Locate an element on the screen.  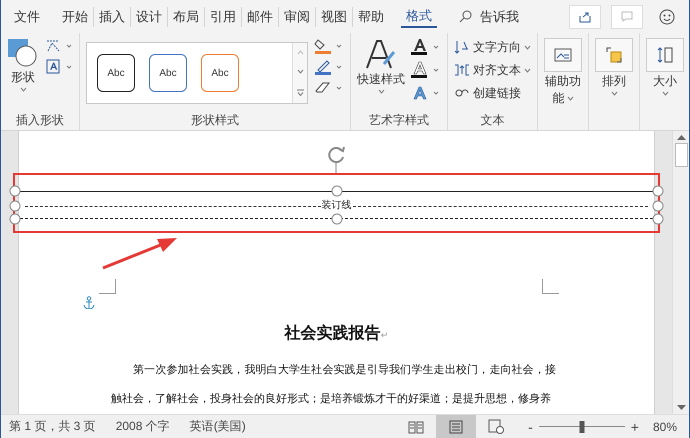
zoom-in-button: + is located at coordinates (634, 426).